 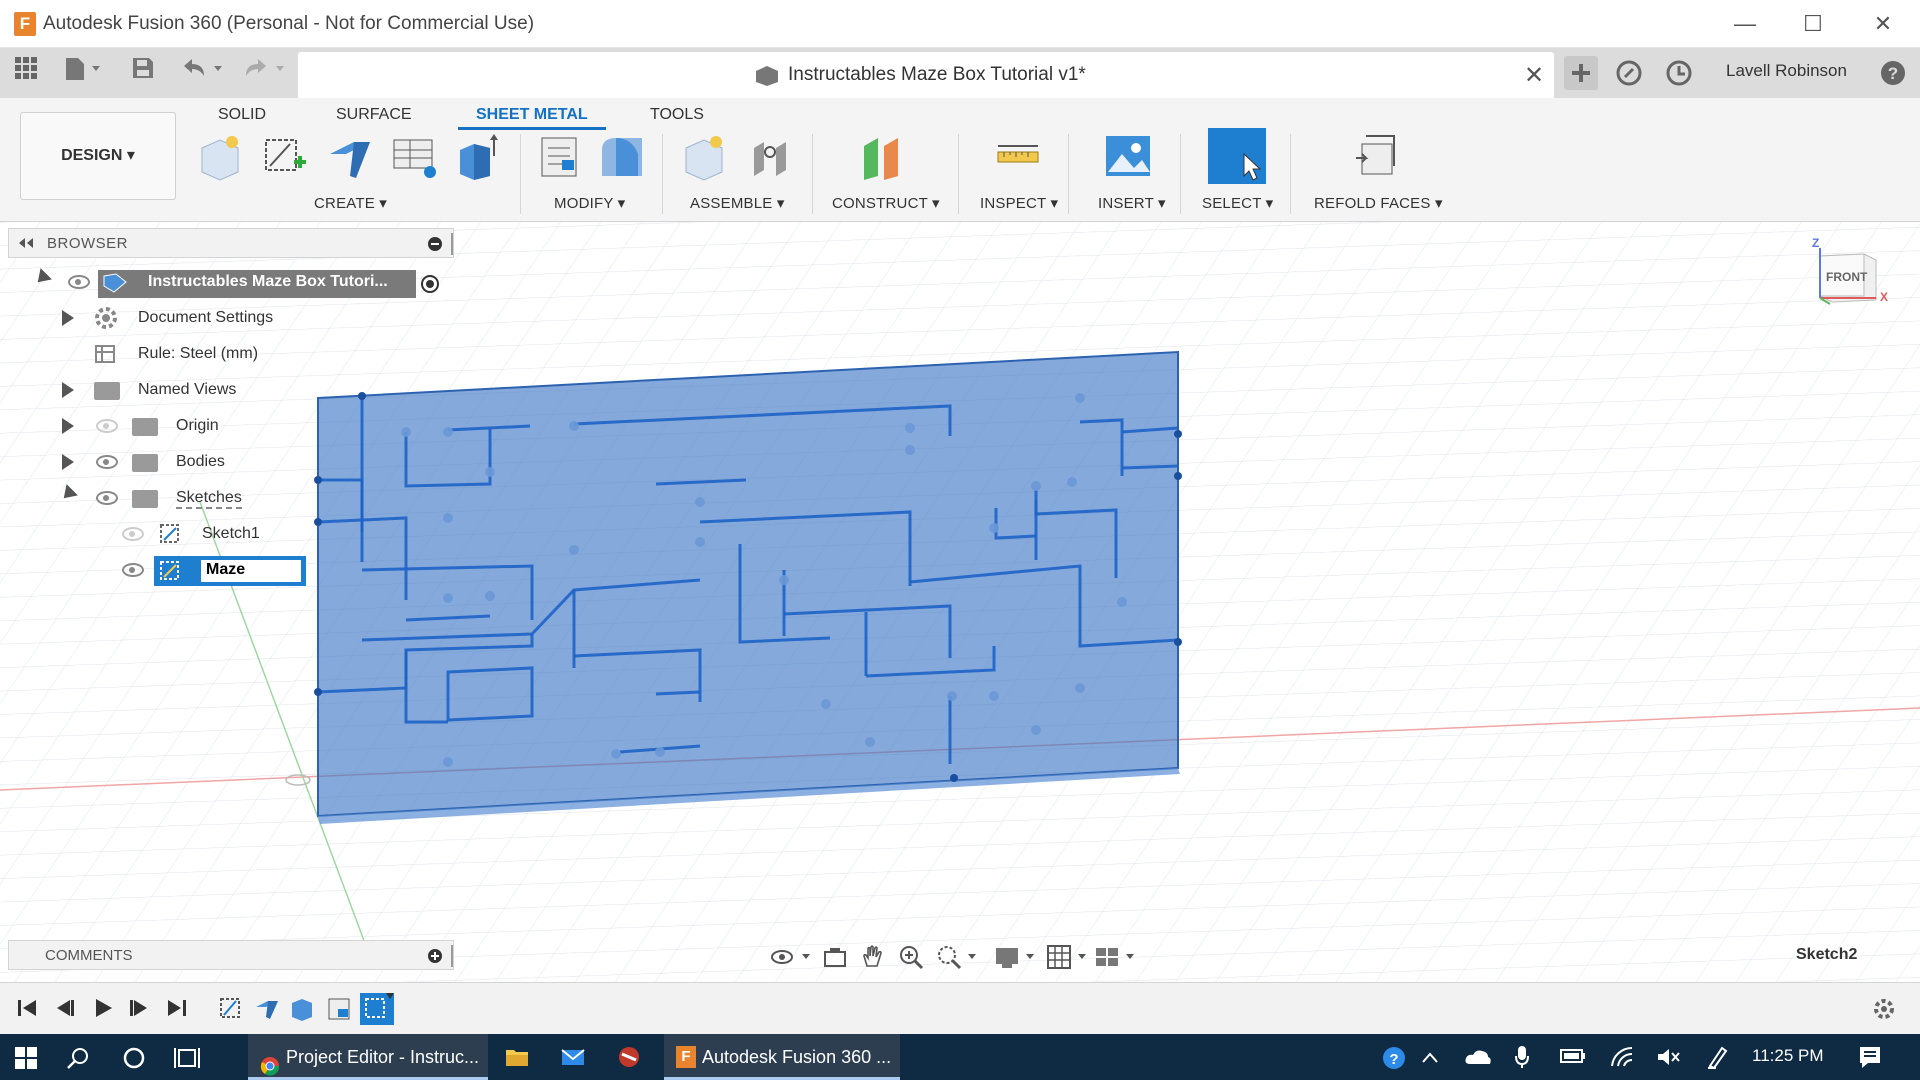 What do you see at coordinates (177, 1010) in the screenshot?
I see `timeline-last-icon` at bounding box center [177, 1010].